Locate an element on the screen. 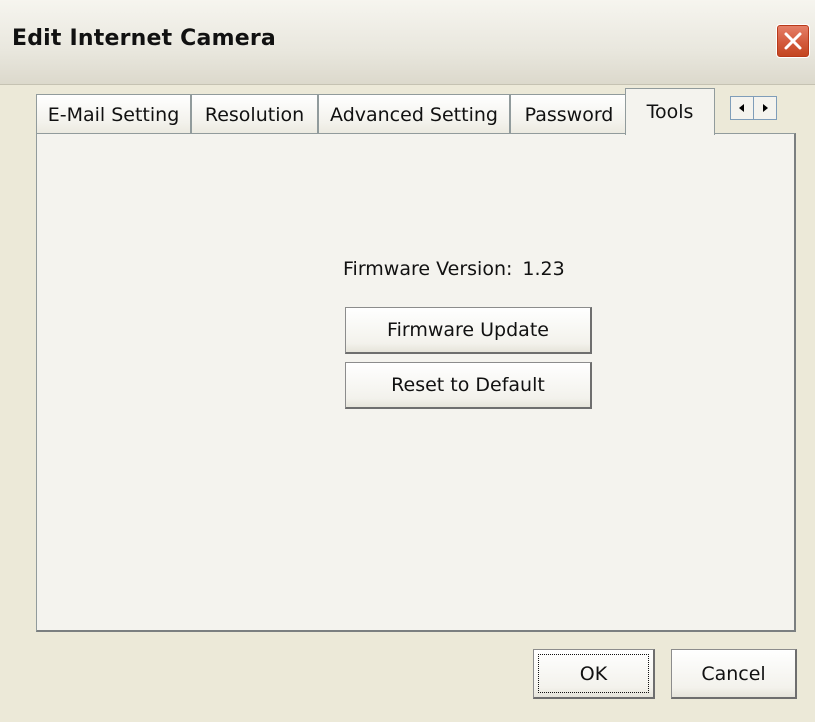 Image resolution: width=815 pixels, height=722 pixels. reset-to-default-button: Reset to Default is located at coordinates (468, 385).